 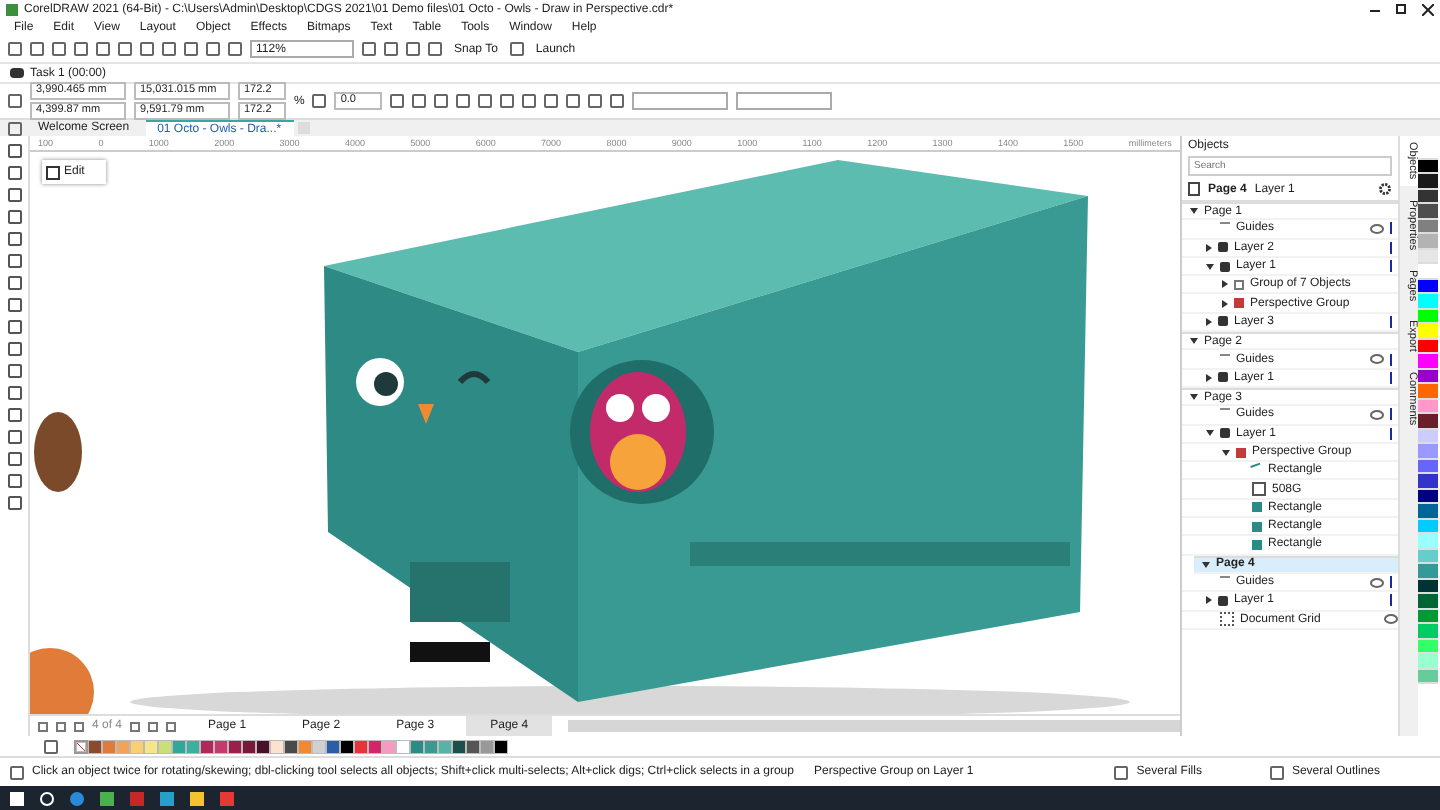 What do you see at coordinates (874, 726) in the screenshot?
I see `horizontal-scrollbar` at bounding box center [874, 726].